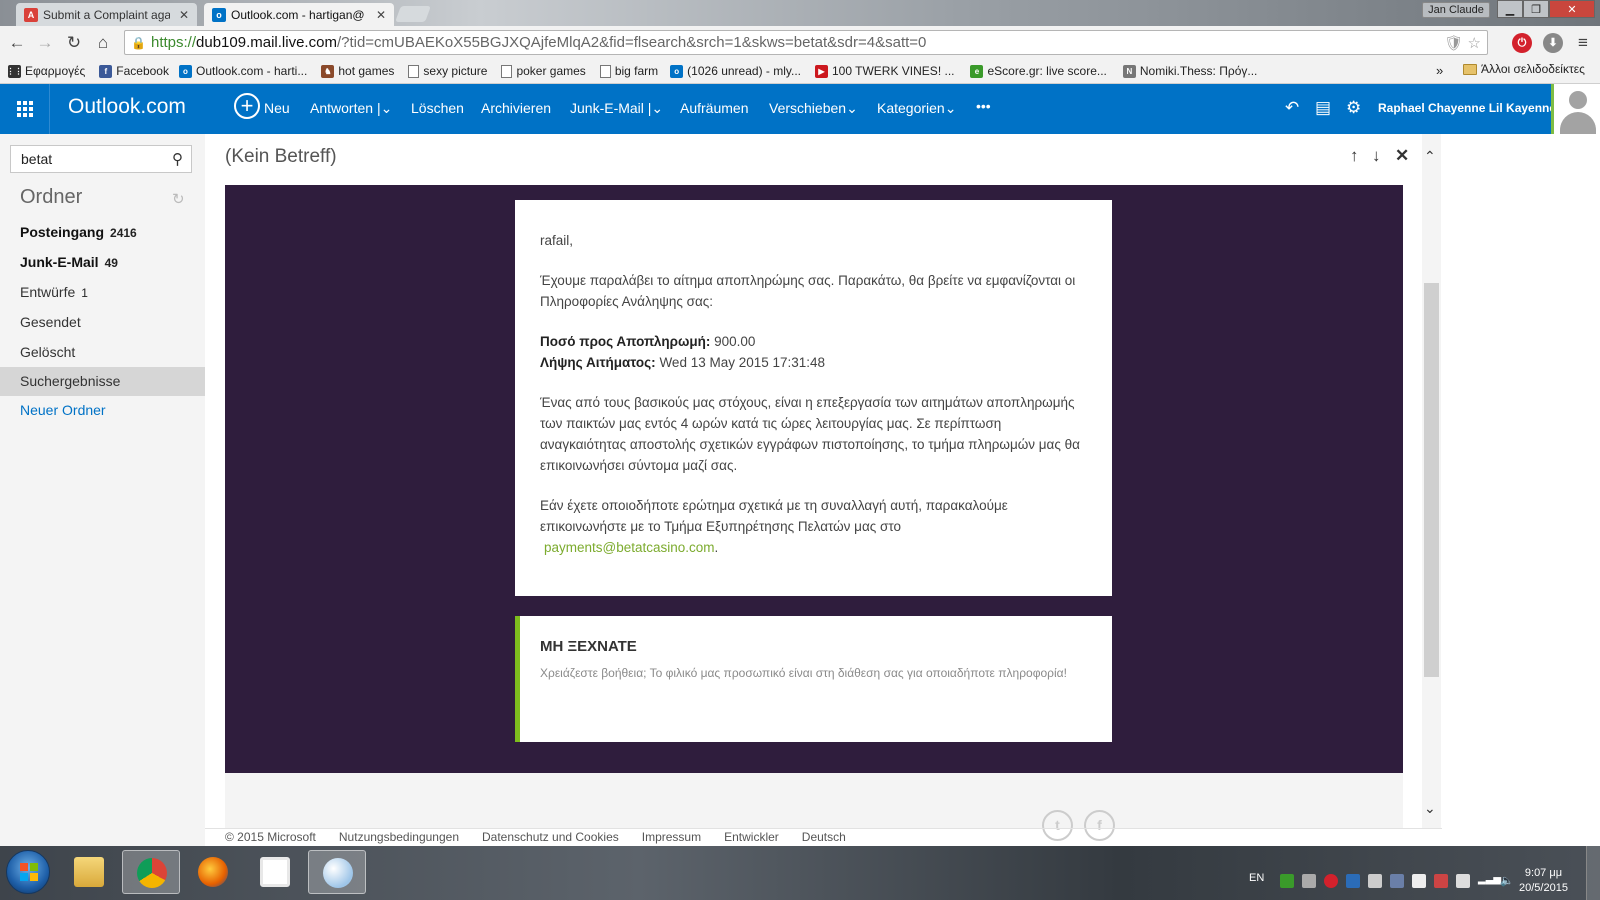 The width and height of the screenshot is (1600, 900). Describe the element at coordinates (1354, 156) in the screenshot. I see `previous-message-icon: ↑` at that location.